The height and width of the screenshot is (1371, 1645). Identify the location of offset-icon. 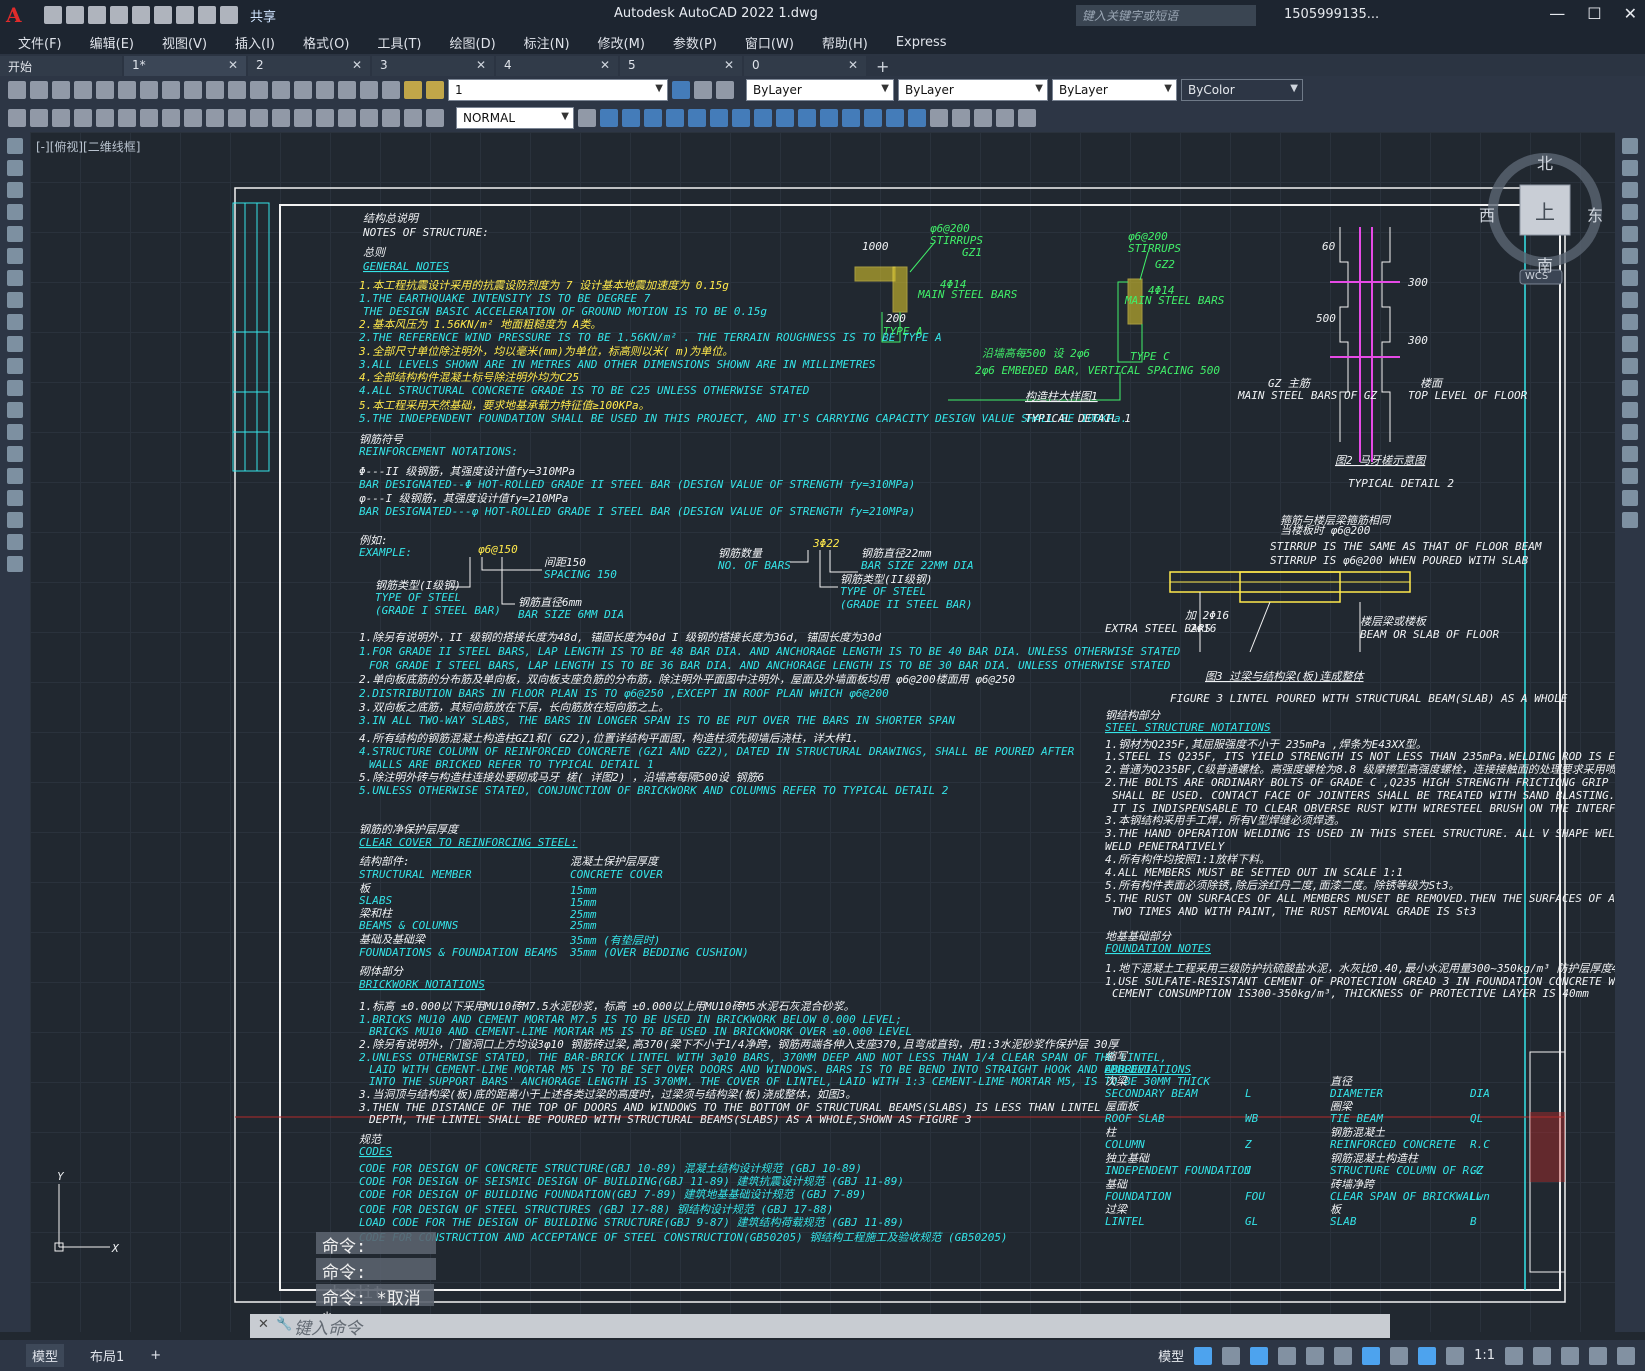
(675, 118).